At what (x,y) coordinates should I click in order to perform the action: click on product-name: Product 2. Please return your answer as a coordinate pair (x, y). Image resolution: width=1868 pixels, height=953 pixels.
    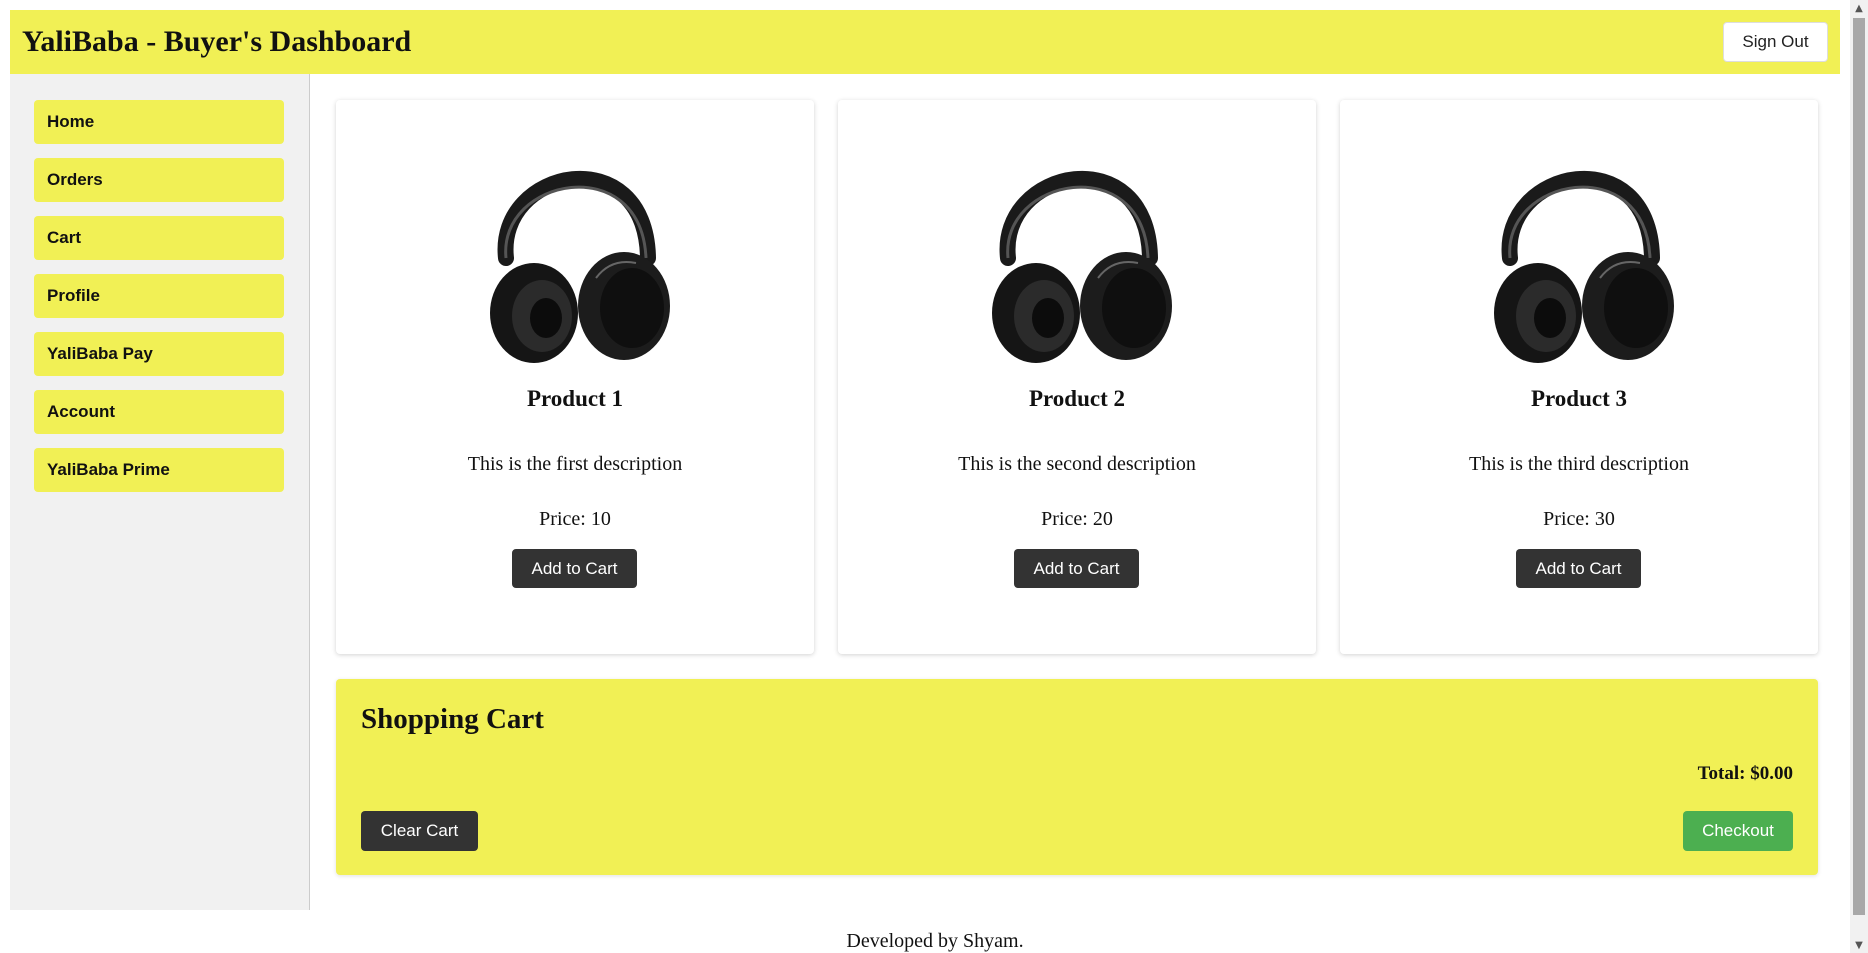
    Looking at the image, I should click on (1077, 398).